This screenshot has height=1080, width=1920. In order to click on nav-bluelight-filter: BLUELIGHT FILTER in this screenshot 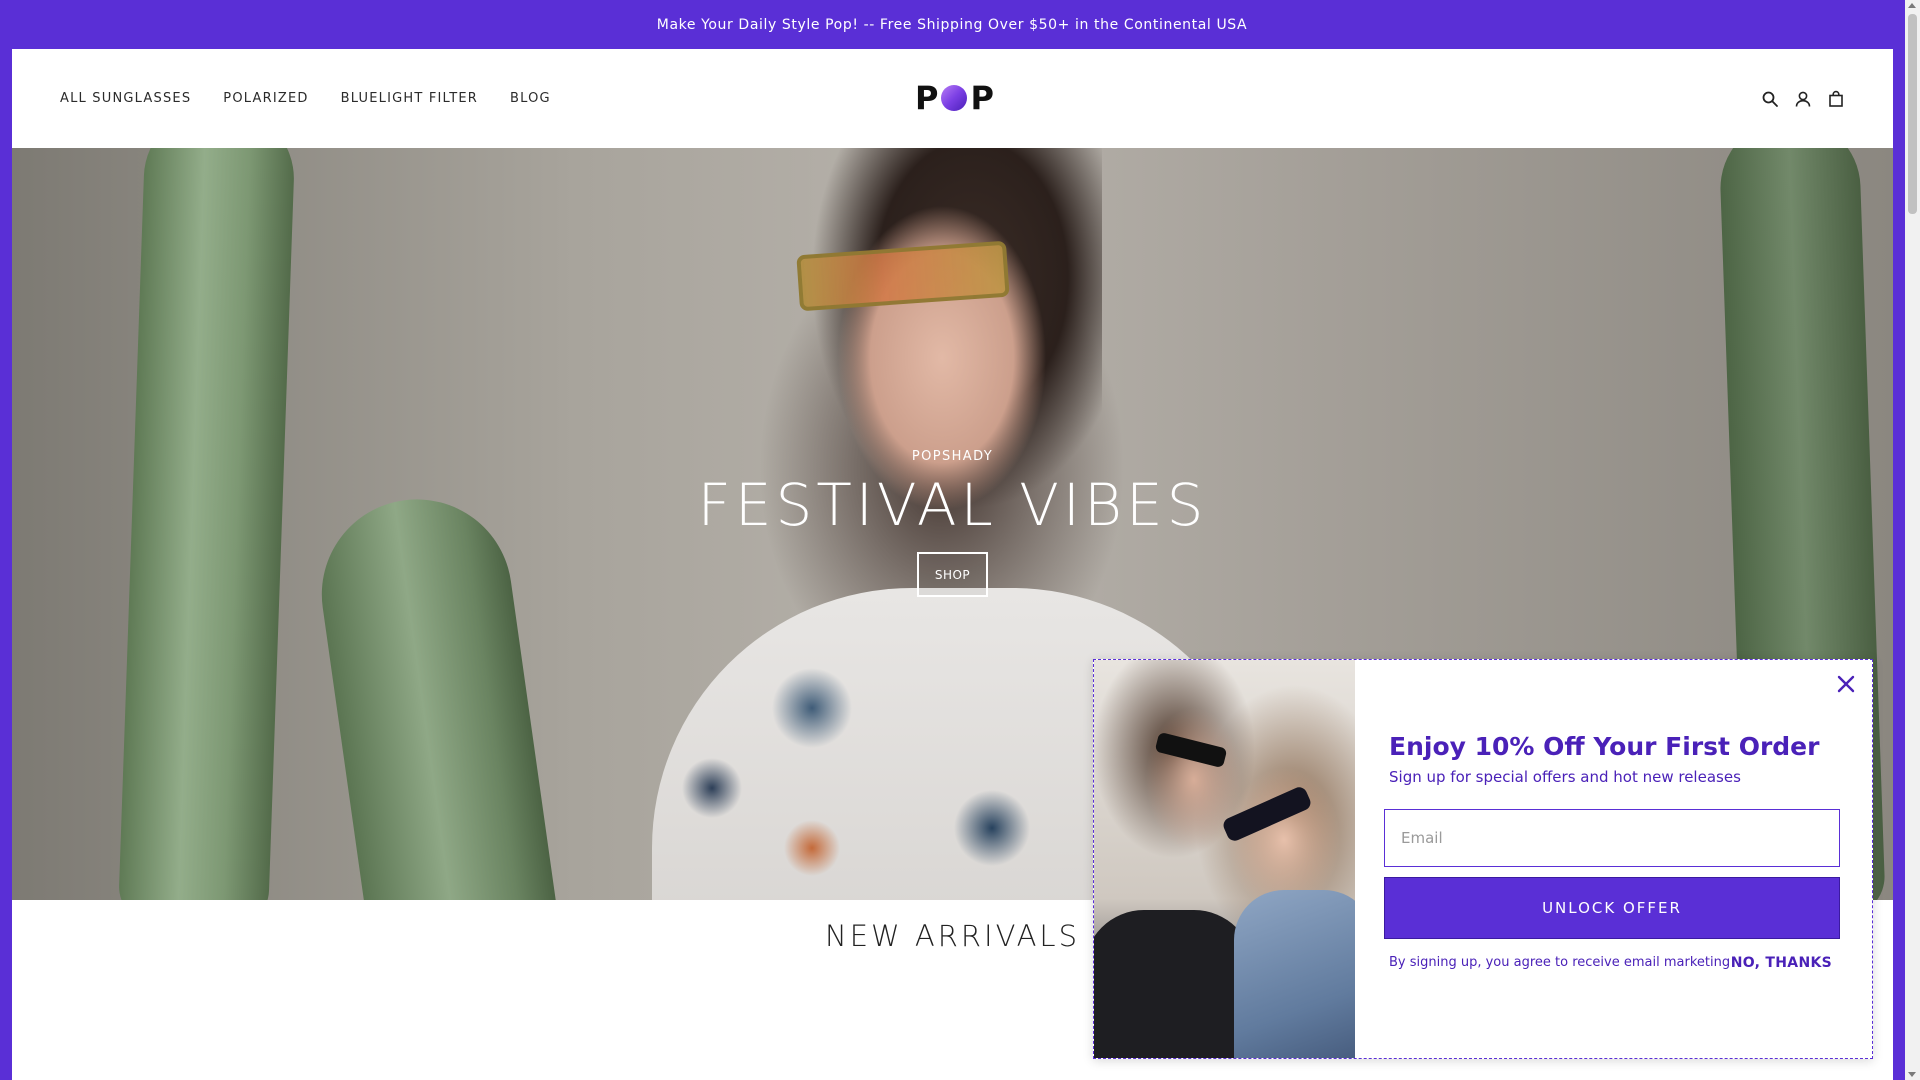, I will do `click(409, 98)`.